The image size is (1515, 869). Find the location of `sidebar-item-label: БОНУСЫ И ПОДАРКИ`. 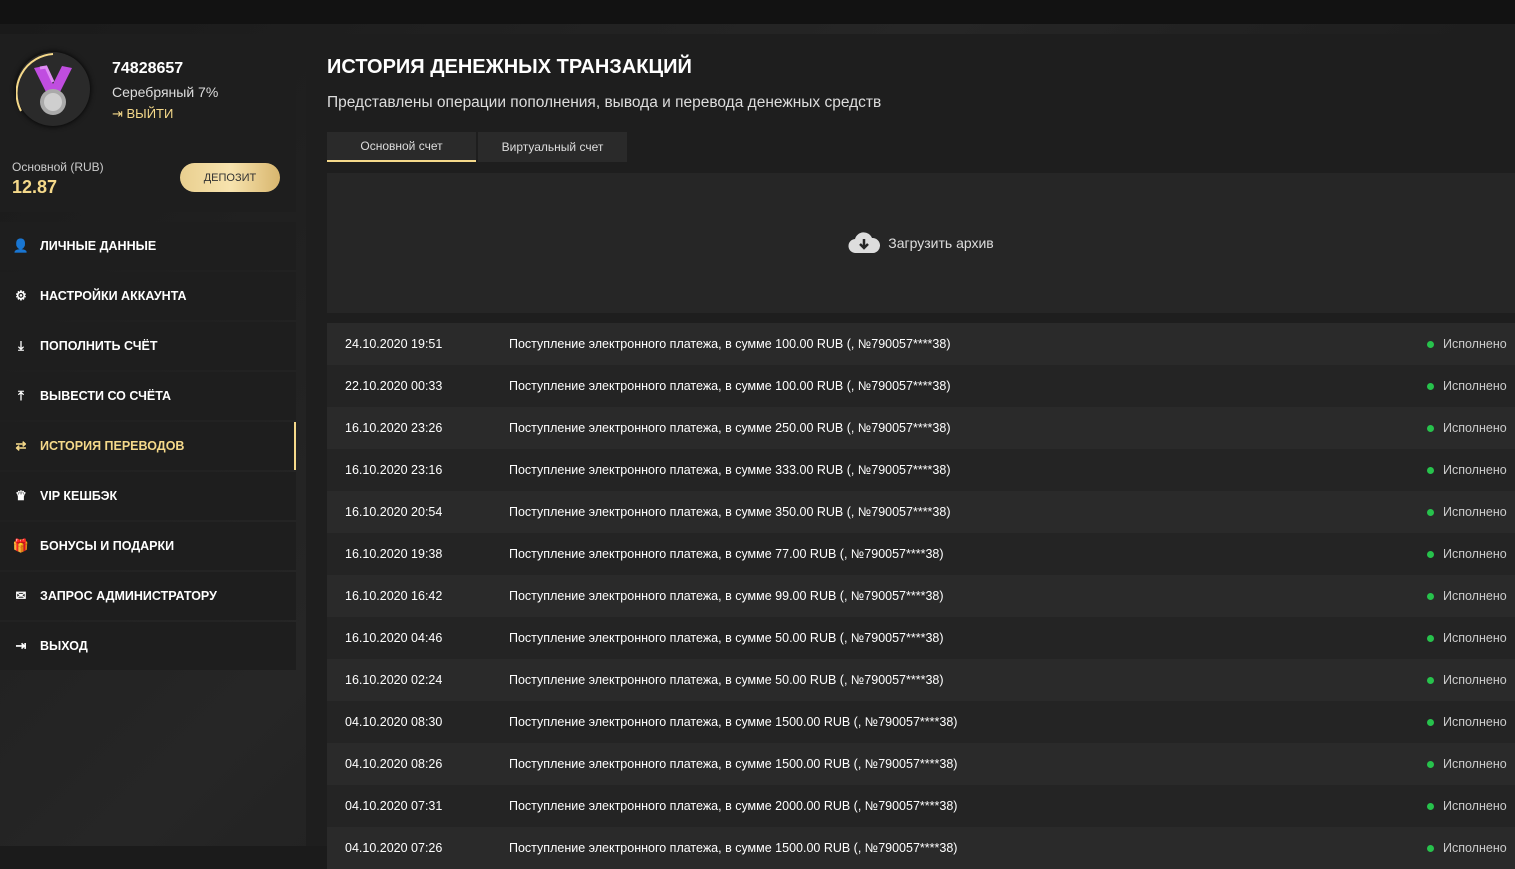

sidebar-item-label: БОНУСЫ И ПОДАРКИ is located at coordinates (107, 546).